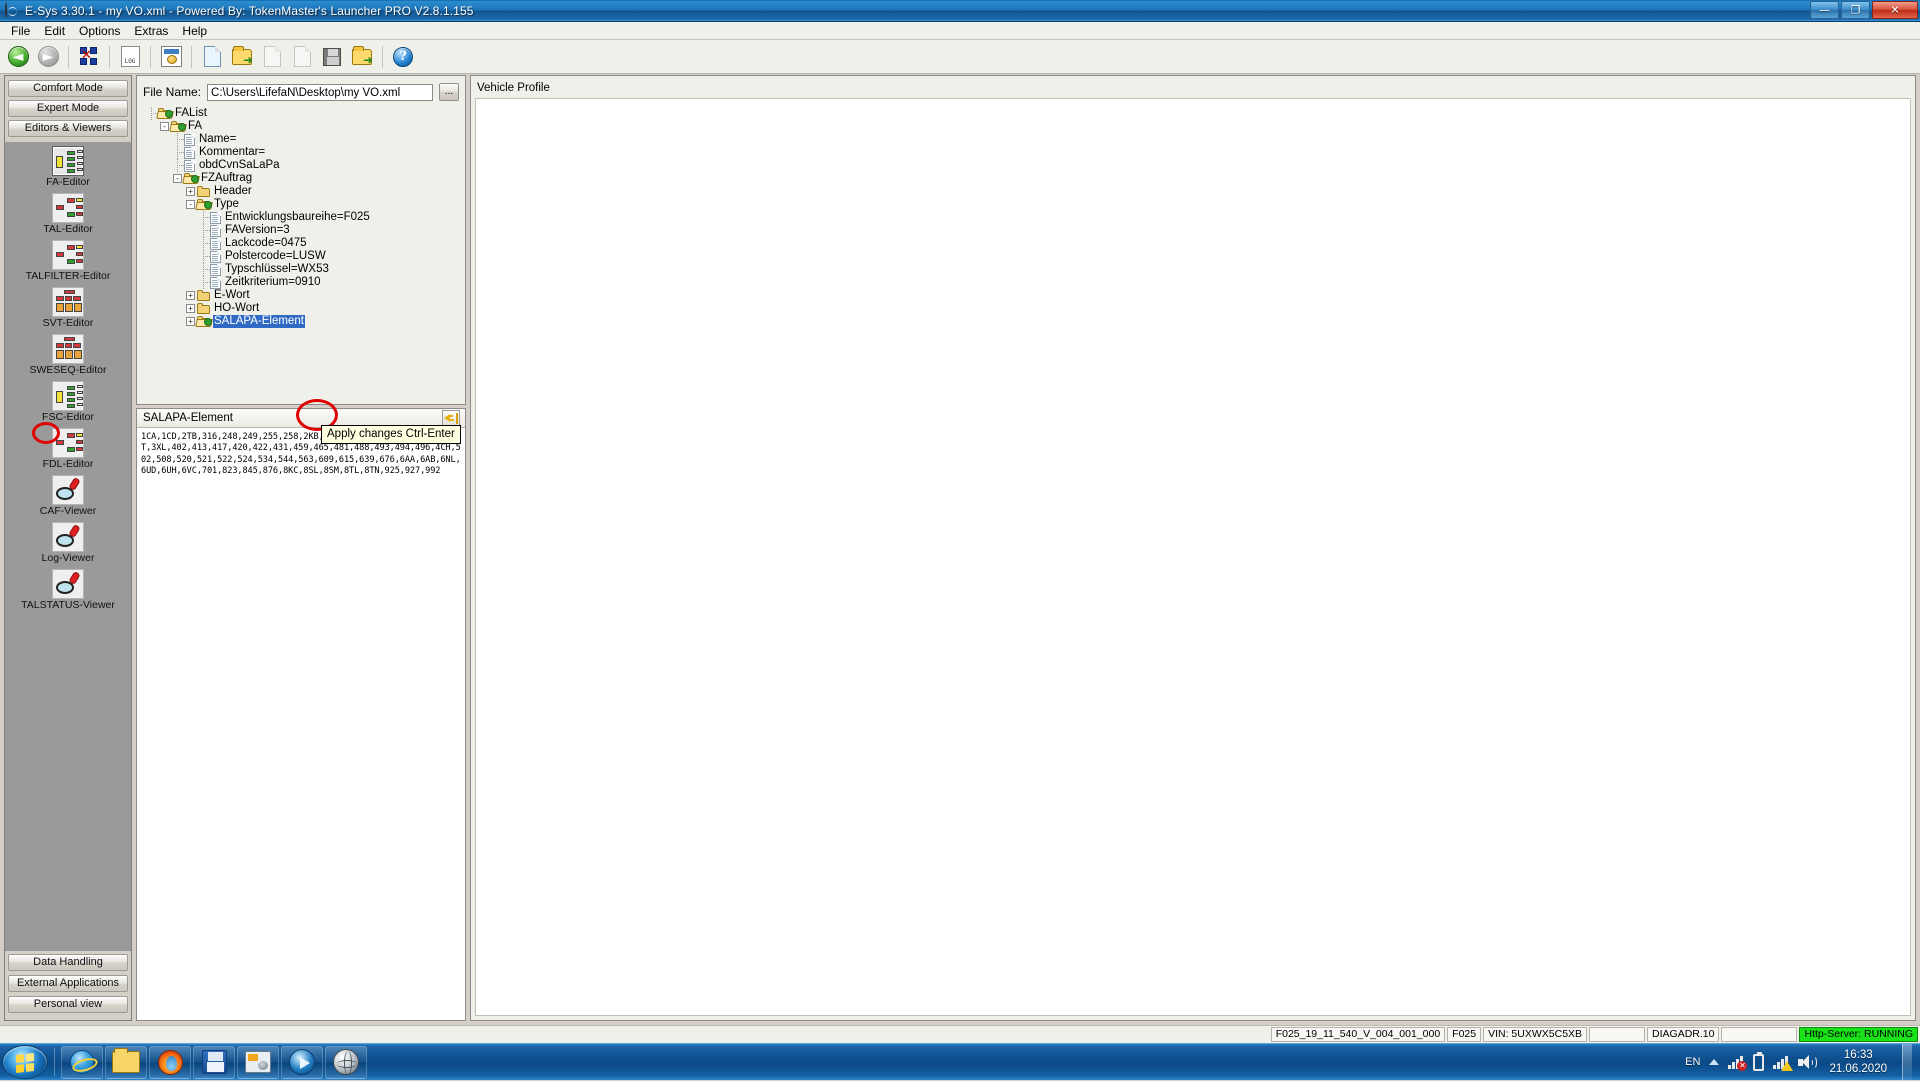  What do you see at coordinates (68, 543) in the screenshot?
I see `sidebar-item-log-viewer: Log-Viewer` at bounding box center [68, 543].